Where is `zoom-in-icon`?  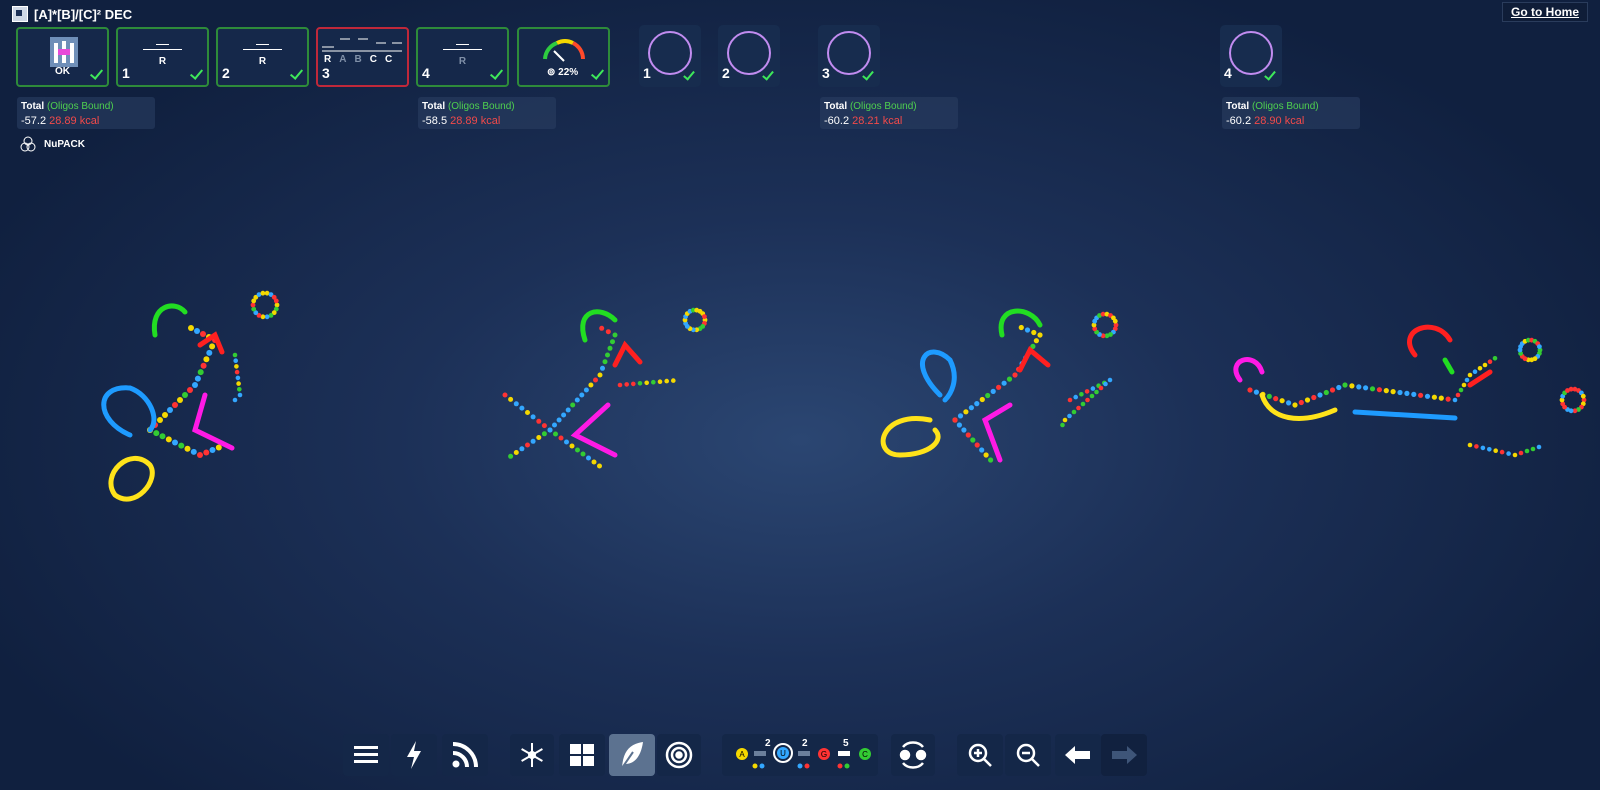 zoom-in-icon is located at coordinates (980, 755).